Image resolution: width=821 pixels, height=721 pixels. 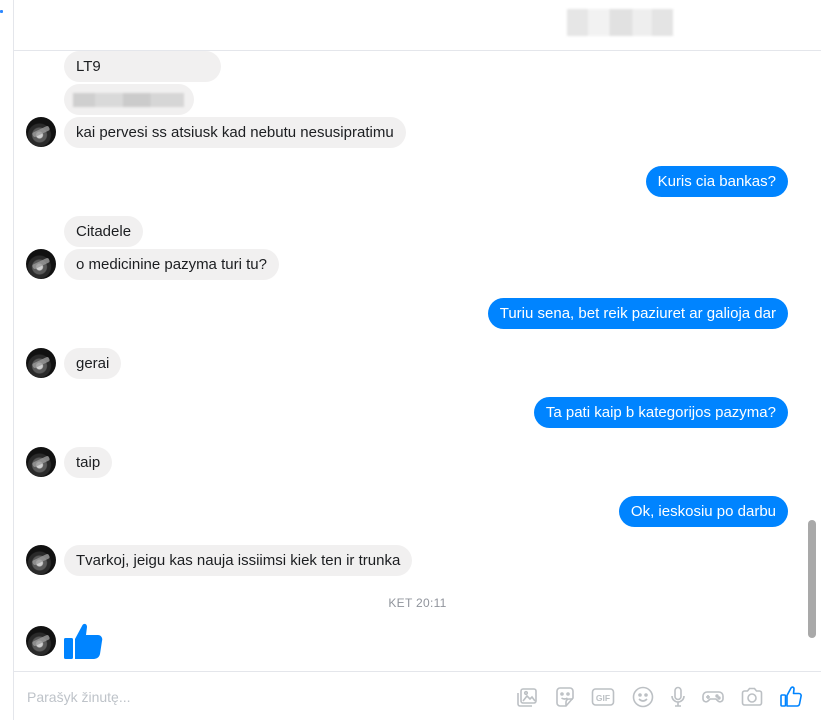 I want to click on message-bubble-incoming: gerai, so click(x=93, y=363).